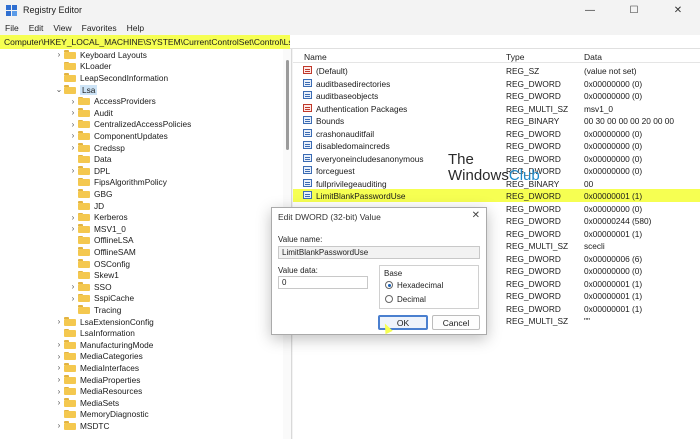  What do you see at coordinates (101, 415) in the screenshot?
I see `tree-item: MemoryDiagnostic` at bounding box center [101, 415].